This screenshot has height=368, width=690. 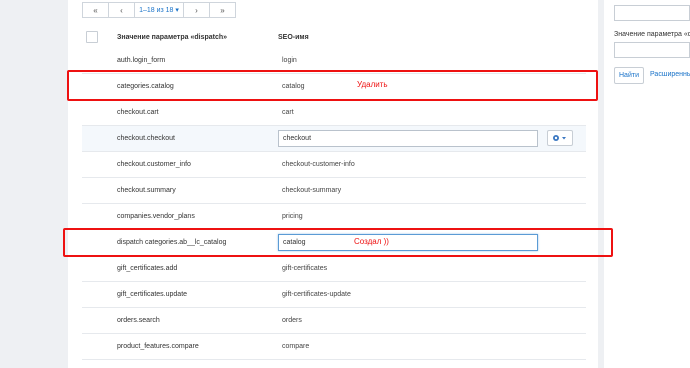 I want to click on table-row: companies.vendor_plans pricing, so click(x=334, y=217).